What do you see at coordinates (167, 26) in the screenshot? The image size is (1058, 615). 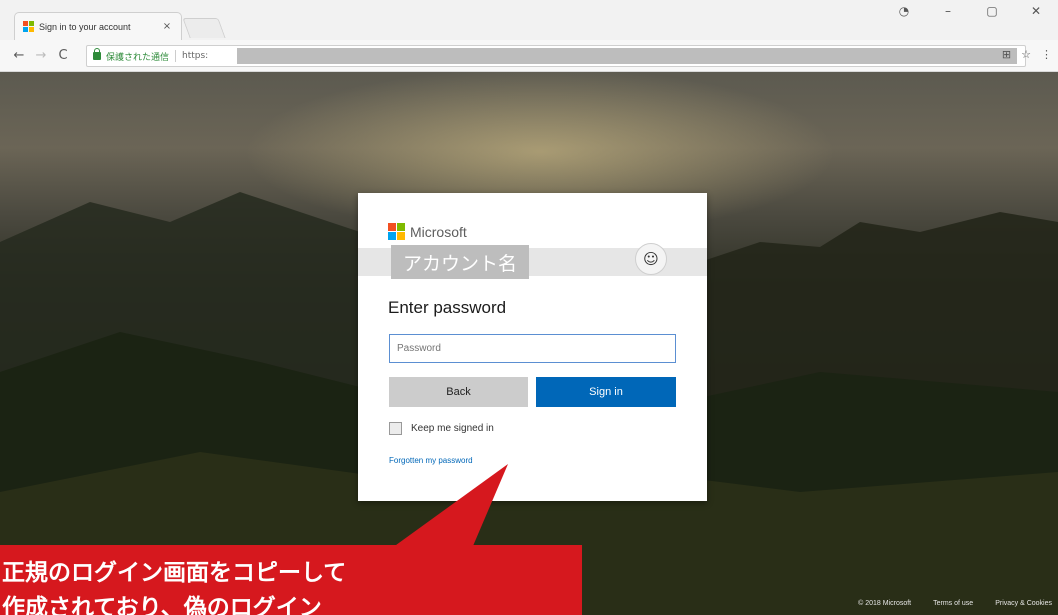 I see `tab-close-icon: ×` at bounding box center [167, 26].